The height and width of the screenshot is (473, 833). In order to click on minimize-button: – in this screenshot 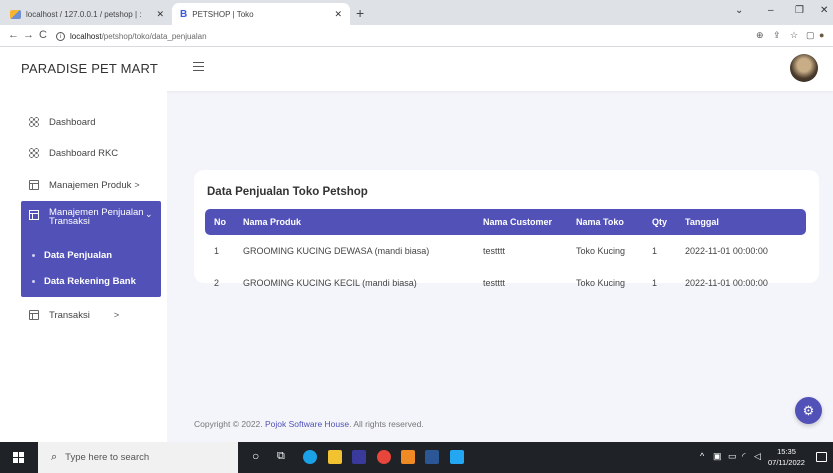, I will do `click(771, 10)`.